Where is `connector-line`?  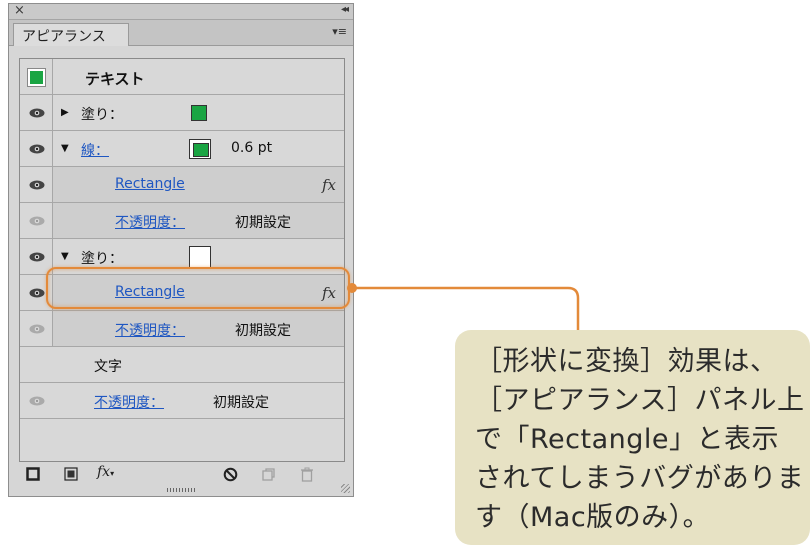 connector-line is located at coordinates (466, 310).